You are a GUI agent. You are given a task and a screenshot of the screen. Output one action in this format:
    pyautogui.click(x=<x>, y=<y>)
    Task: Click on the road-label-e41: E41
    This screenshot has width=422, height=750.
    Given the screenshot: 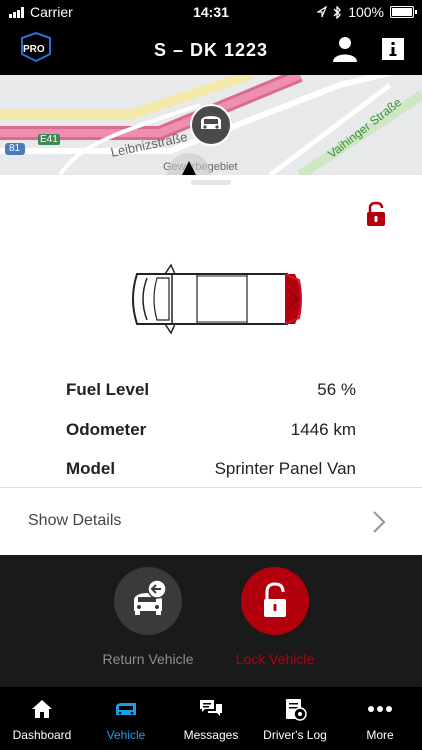 What is the action you would take?
    pyautogui.click(x=49, y=139)
    